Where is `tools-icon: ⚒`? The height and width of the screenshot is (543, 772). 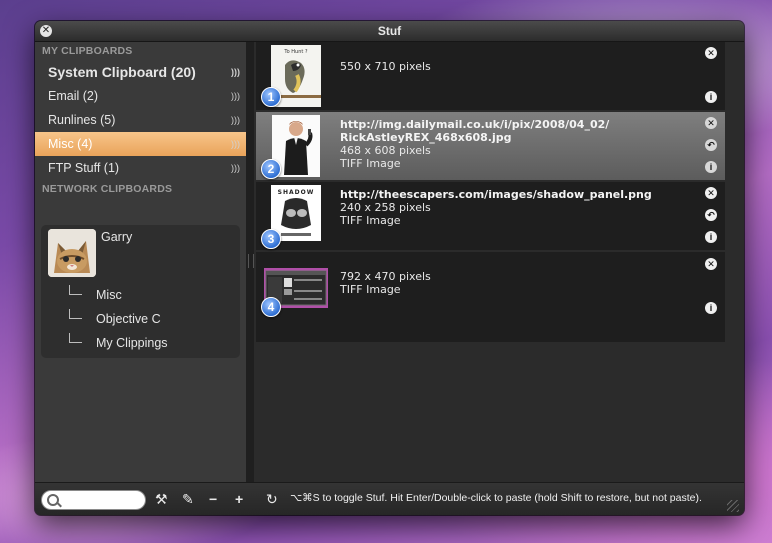 tools-icon: ⚒ is located at coordinates (161, 499).